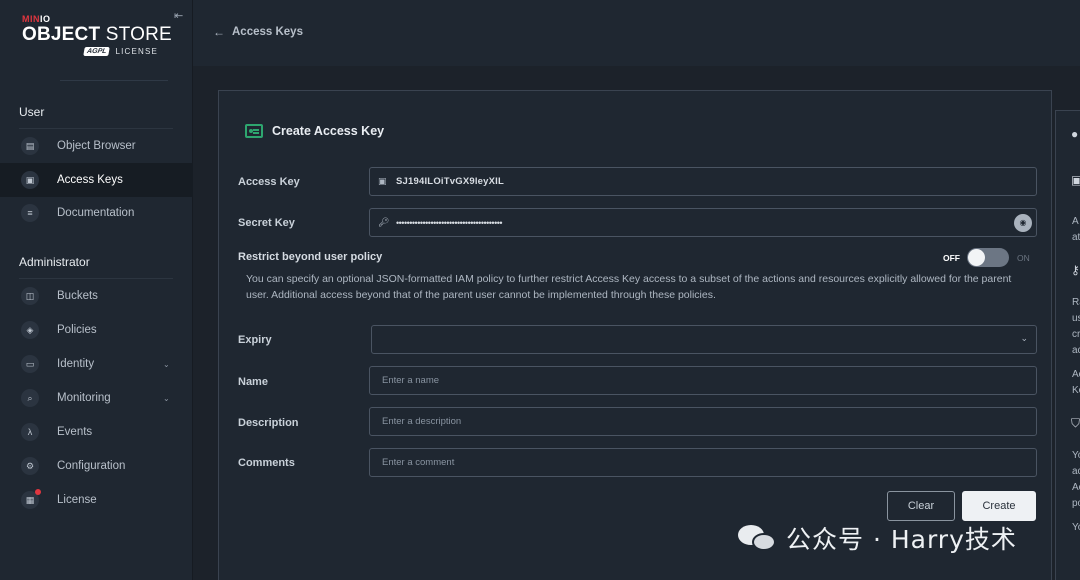  I want to click on show-password-eye-icon: ◉, so click(1023, 223).